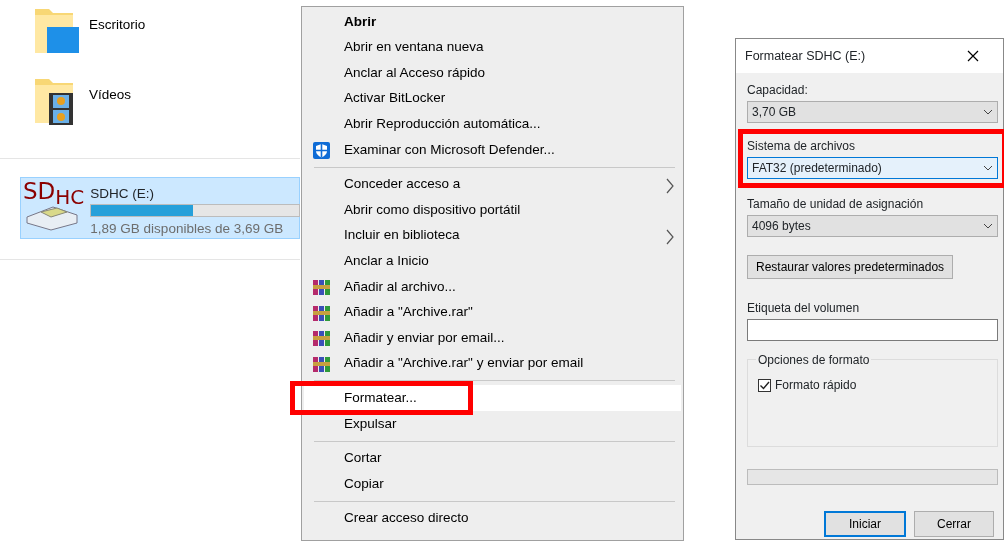 The image size is (1004, 542). Describe the element at coordinates (123, 194) in the screenshot. I see `drive-name: SDHC (E:)` at that location.